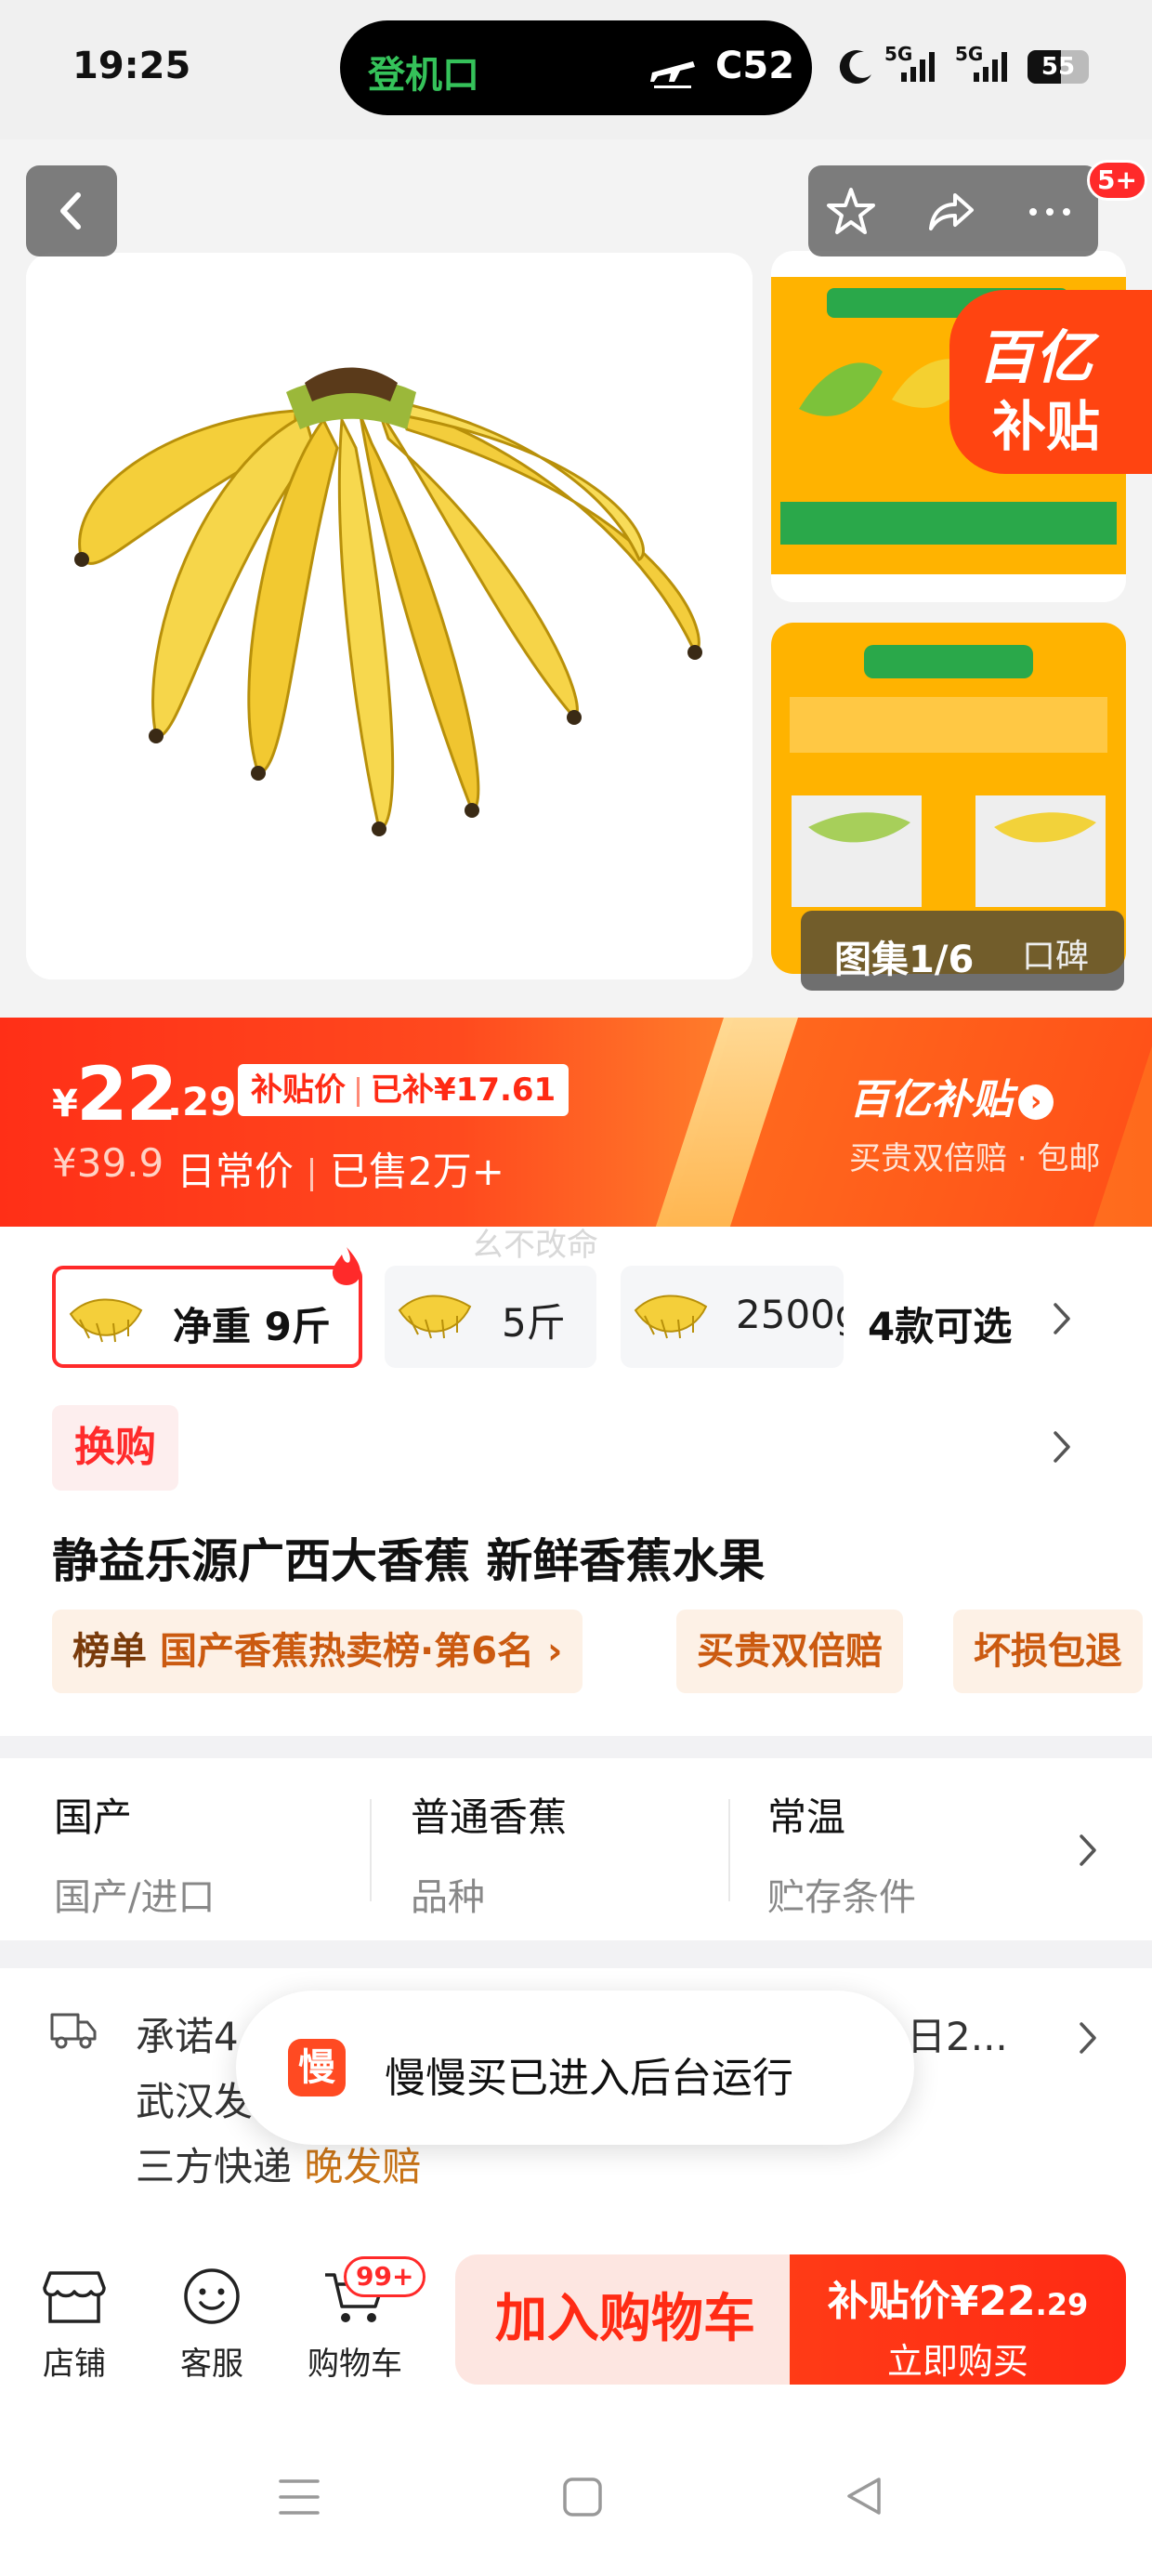 Image resolution: width=1152 pixels, height=2576 pixels. I want to click on buy-now-button: 补贴价¥22.29 立即购买, so click(958, 2319).